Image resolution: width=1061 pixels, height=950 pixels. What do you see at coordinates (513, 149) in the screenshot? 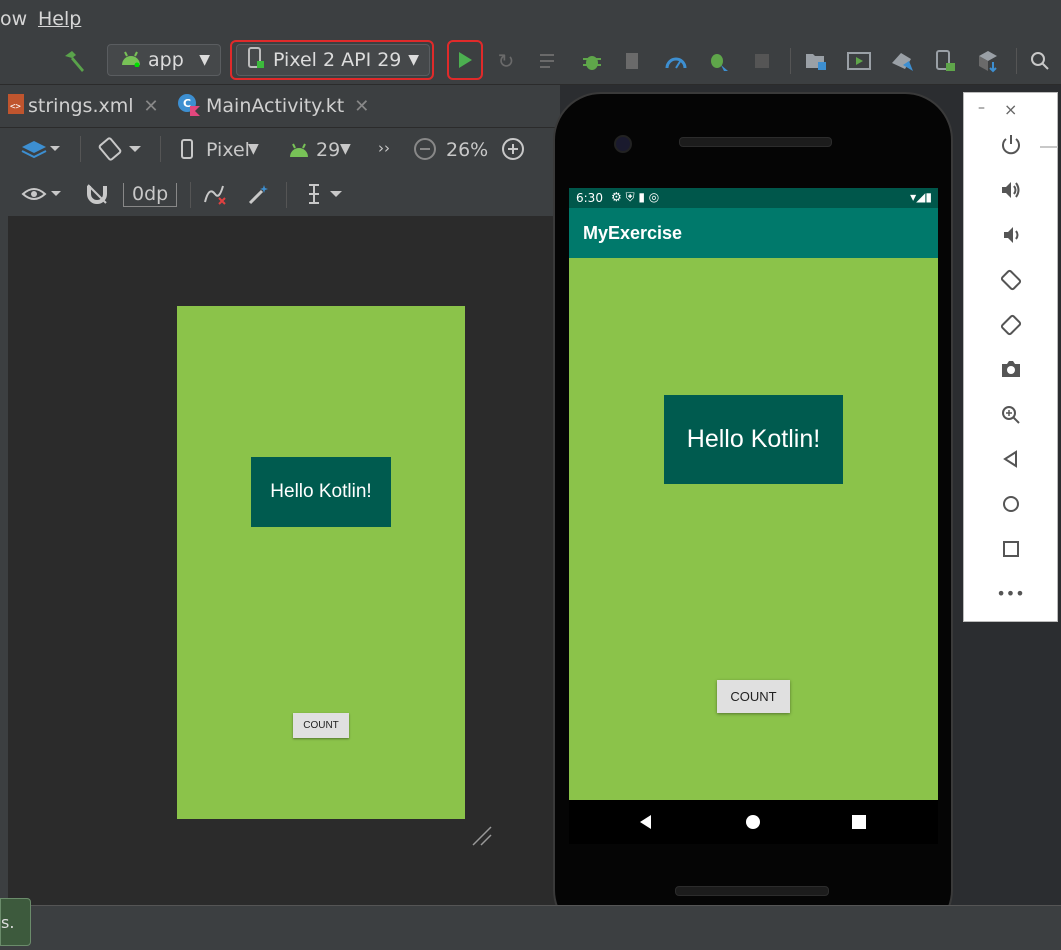
I see `zoom-in-icon` at bounding box center [513, 149].